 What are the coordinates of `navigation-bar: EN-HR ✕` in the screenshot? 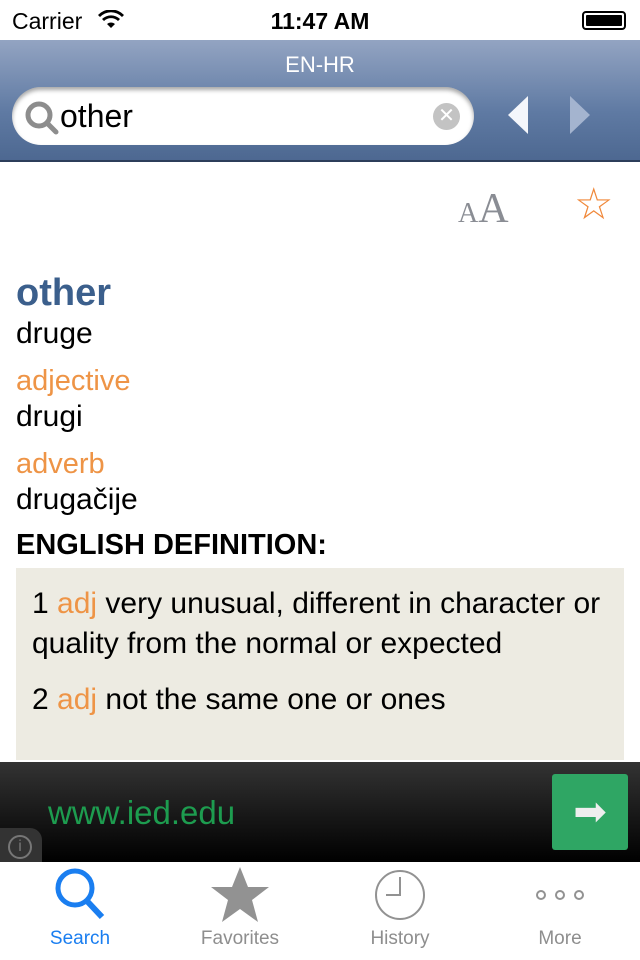 It's located at (320, 101).